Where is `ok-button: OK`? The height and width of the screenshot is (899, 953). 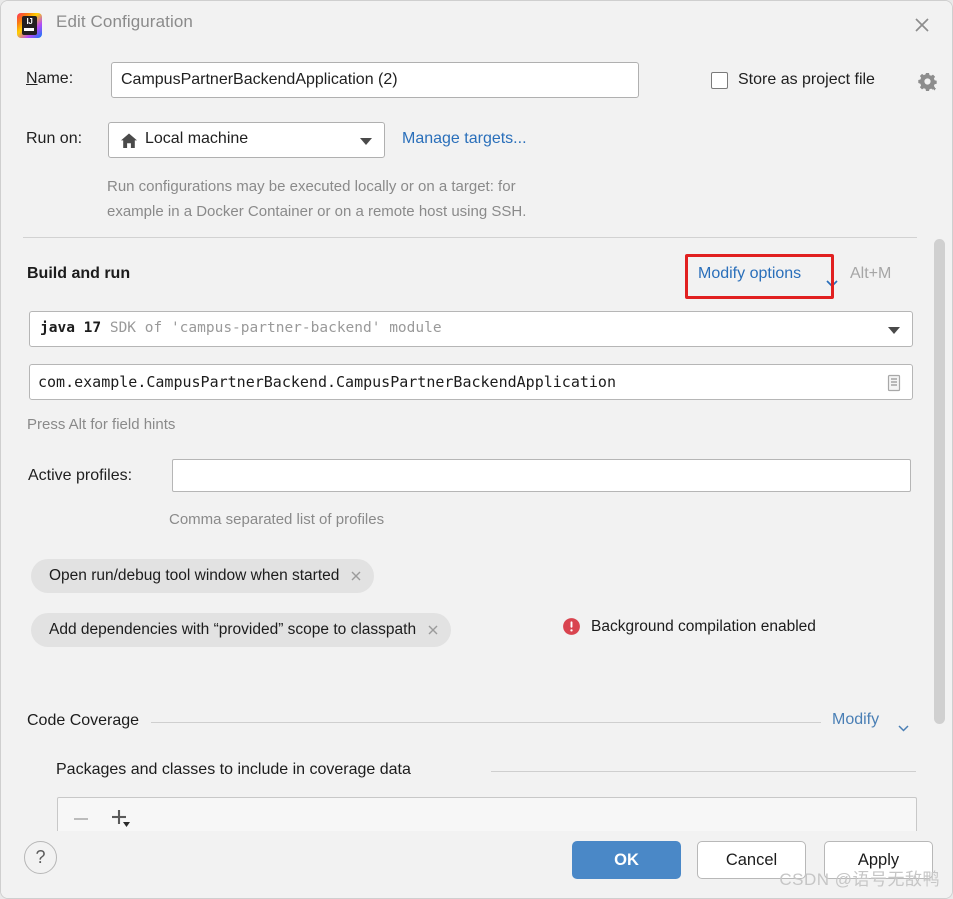 ok-button: OK is located at coordinates (626, 860).